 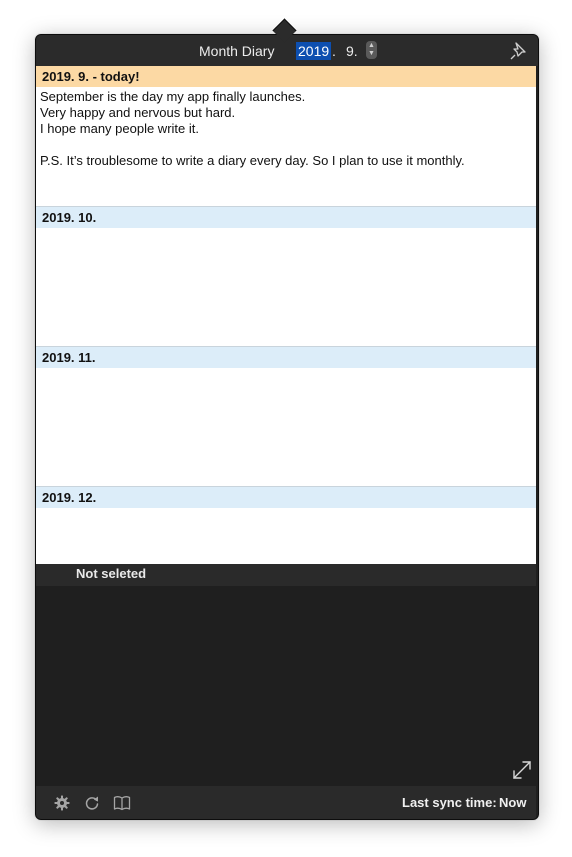 I want to click on stepper-down-icon: ▼, so click(x=371, y=54).